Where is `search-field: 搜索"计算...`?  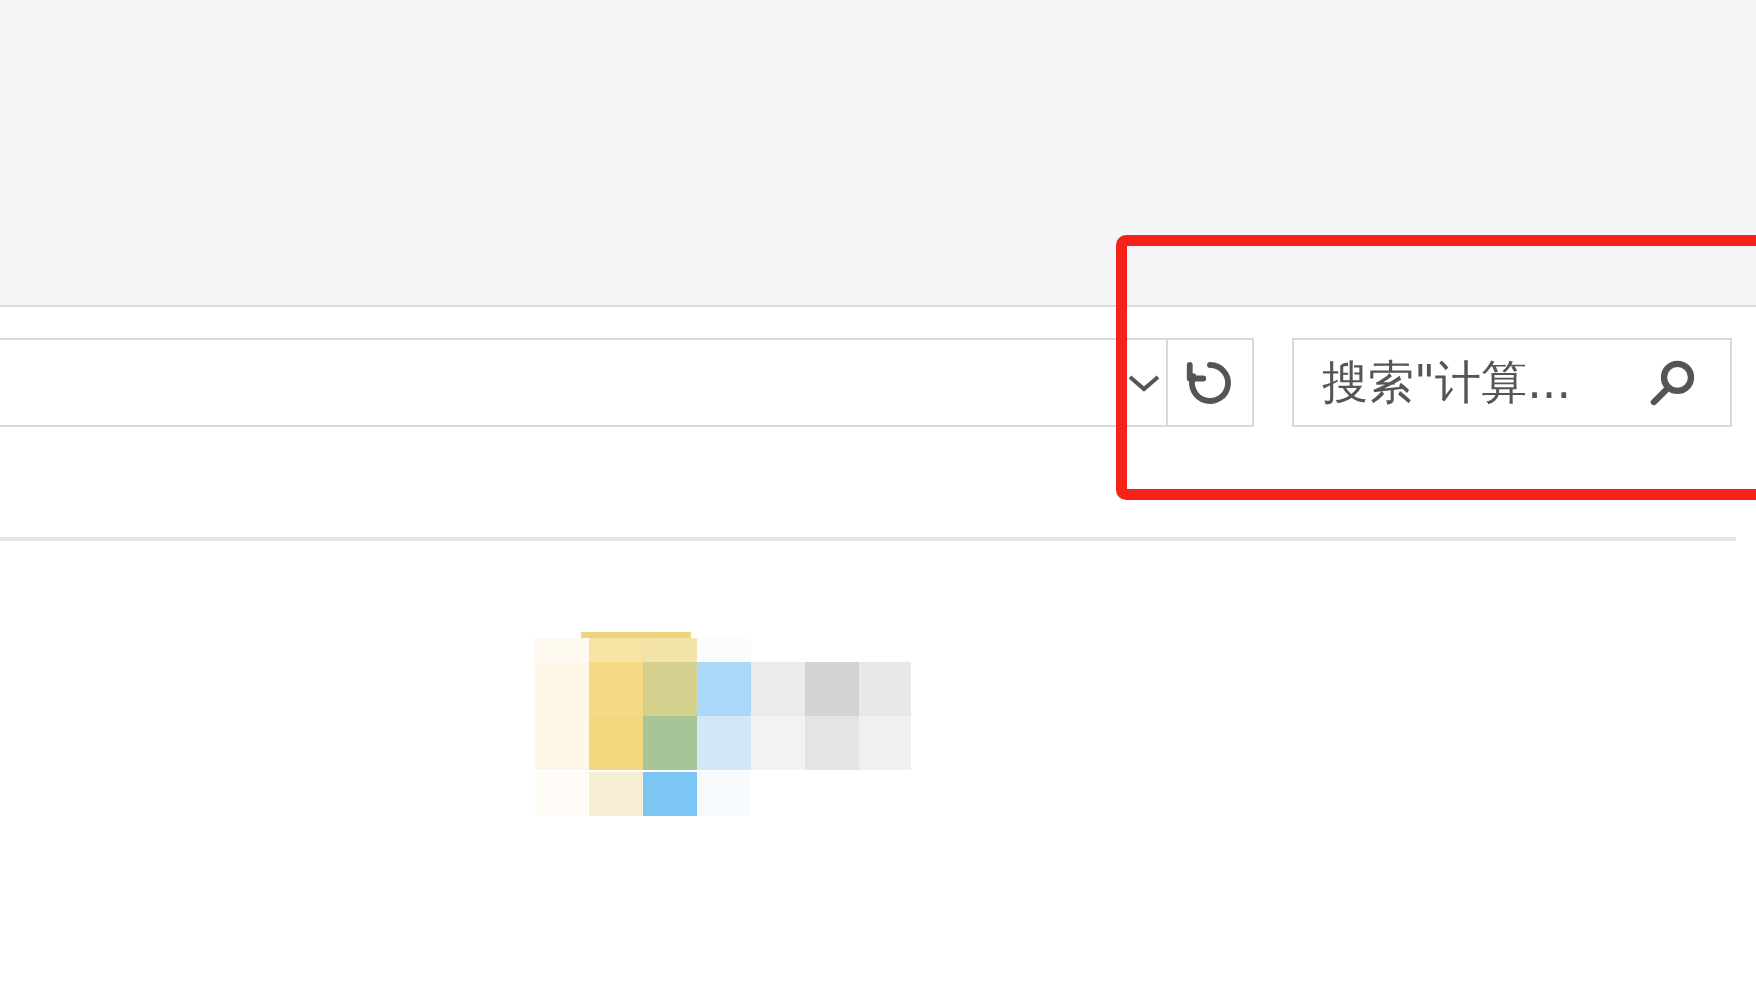 search-field: 搜索"计算... is located at coordinates (1512, 382).